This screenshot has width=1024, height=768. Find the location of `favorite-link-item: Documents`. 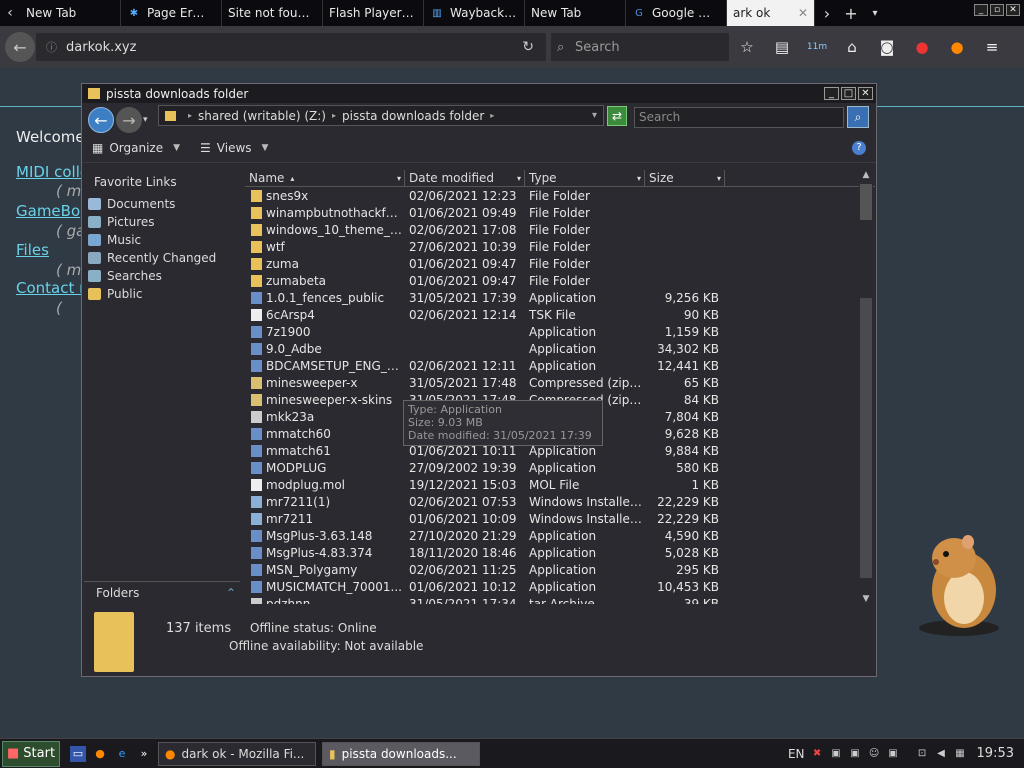

favorite-link-item: Documents is located at coordinates (162, 204).